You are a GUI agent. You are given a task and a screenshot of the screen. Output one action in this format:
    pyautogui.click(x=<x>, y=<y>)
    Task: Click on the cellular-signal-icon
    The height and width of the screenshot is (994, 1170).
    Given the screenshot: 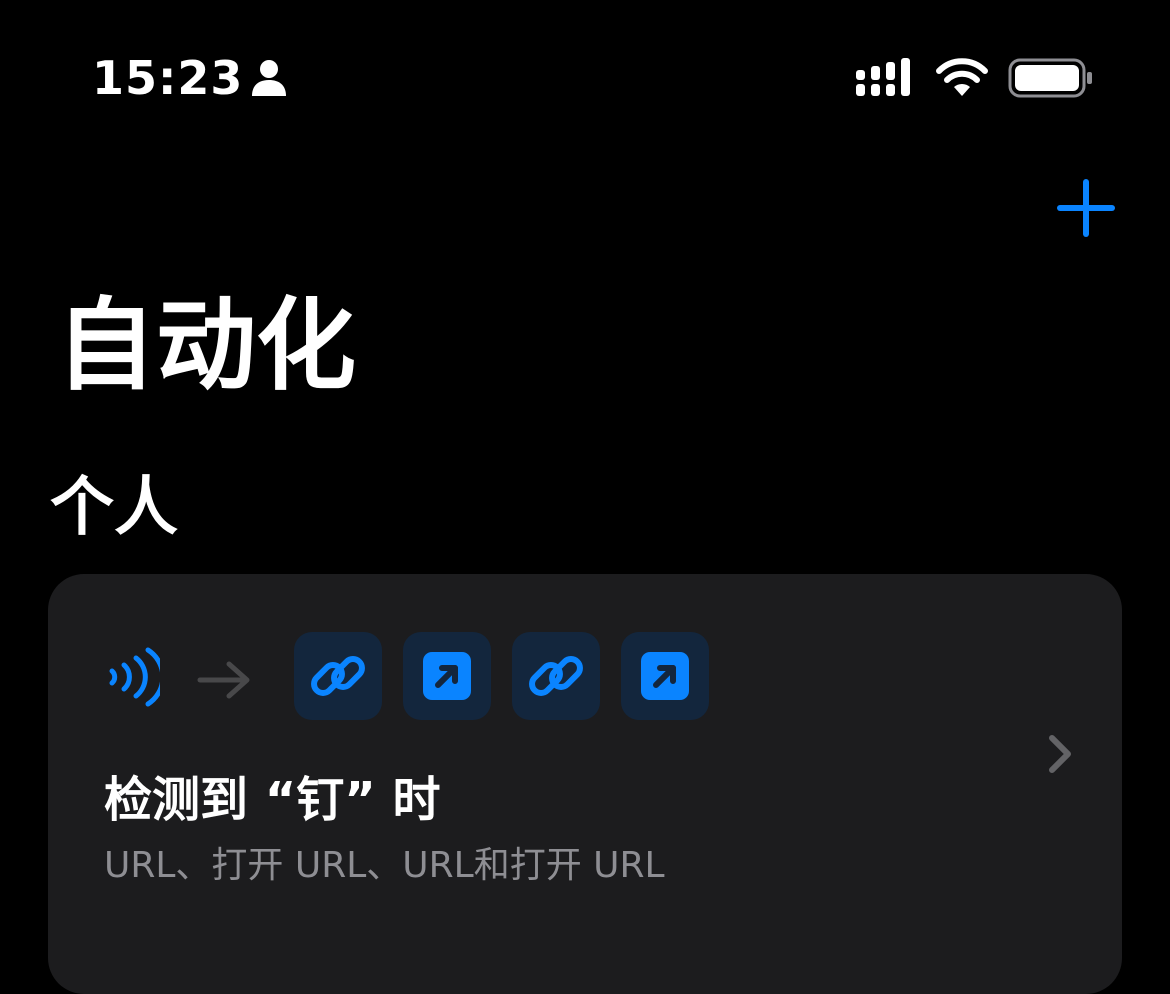 What is the action you would take?
    pyautogui.click(x=883, y=77)
    